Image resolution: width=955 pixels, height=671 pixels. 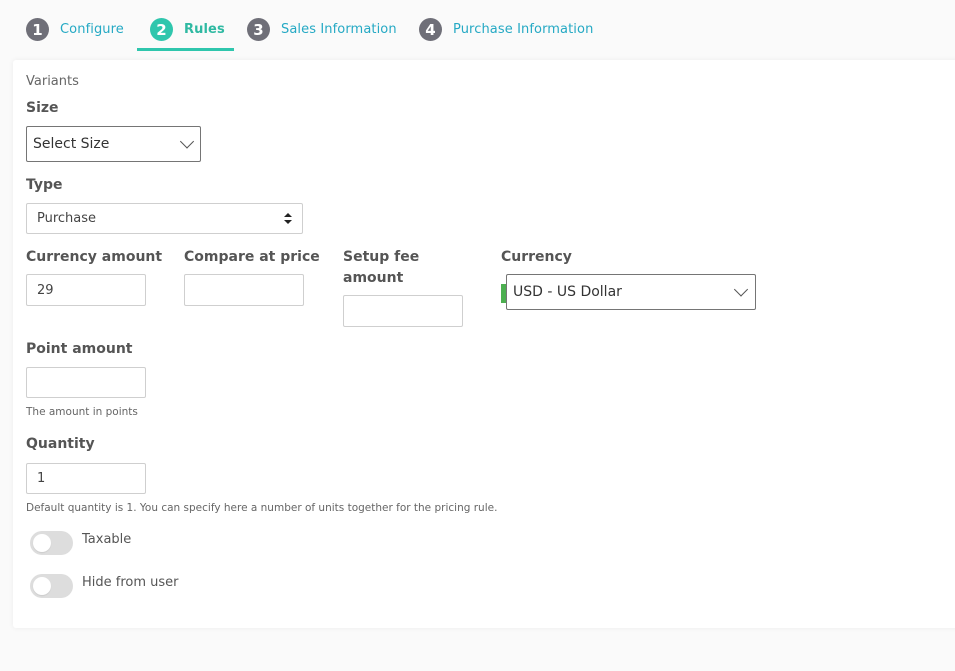 I want to click on currency-label: Currency, so click(x=536, y=257).